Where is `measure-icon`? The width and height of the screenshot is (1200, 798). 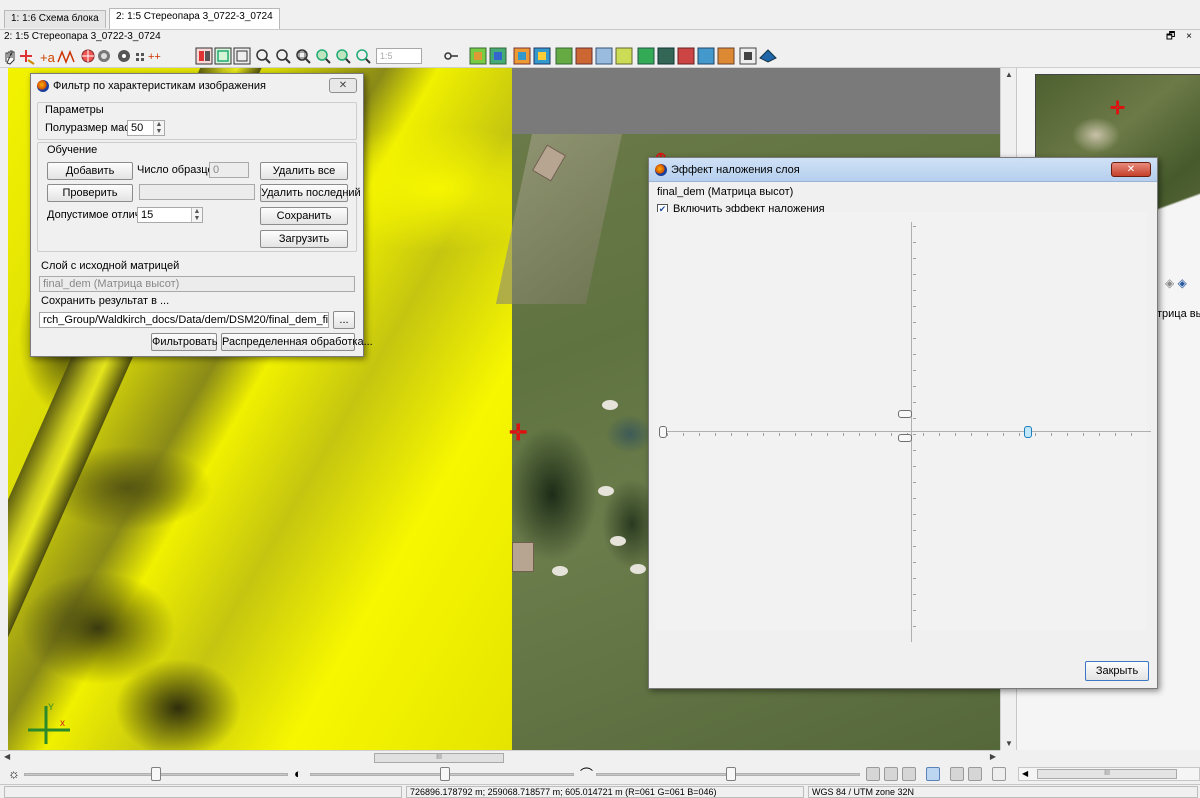 measure-icon is located at coordinates (66, 57).